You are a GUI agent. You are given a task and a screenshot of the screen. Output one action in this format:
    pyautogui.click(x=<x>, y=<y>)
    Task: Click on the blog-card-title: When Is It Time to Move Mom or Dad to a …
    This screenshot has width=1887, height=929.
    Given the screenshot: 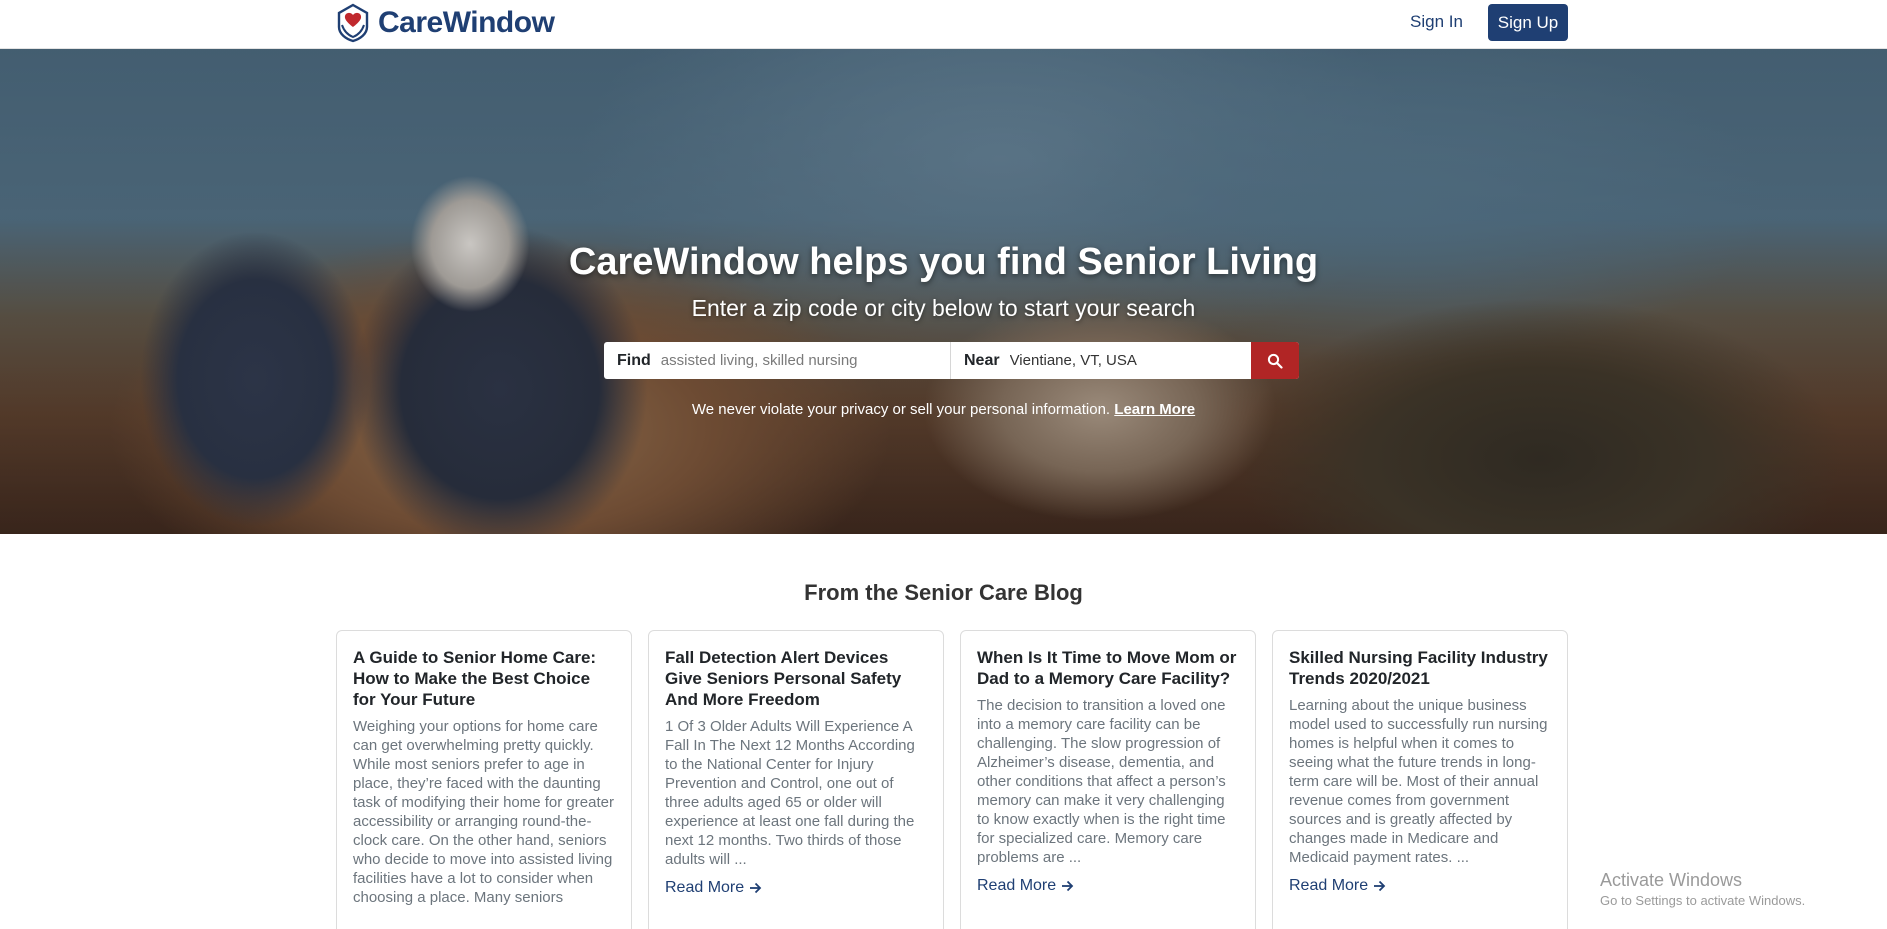 What is the action you would take?
    pyautogui.click(x=1108, y=668)
    